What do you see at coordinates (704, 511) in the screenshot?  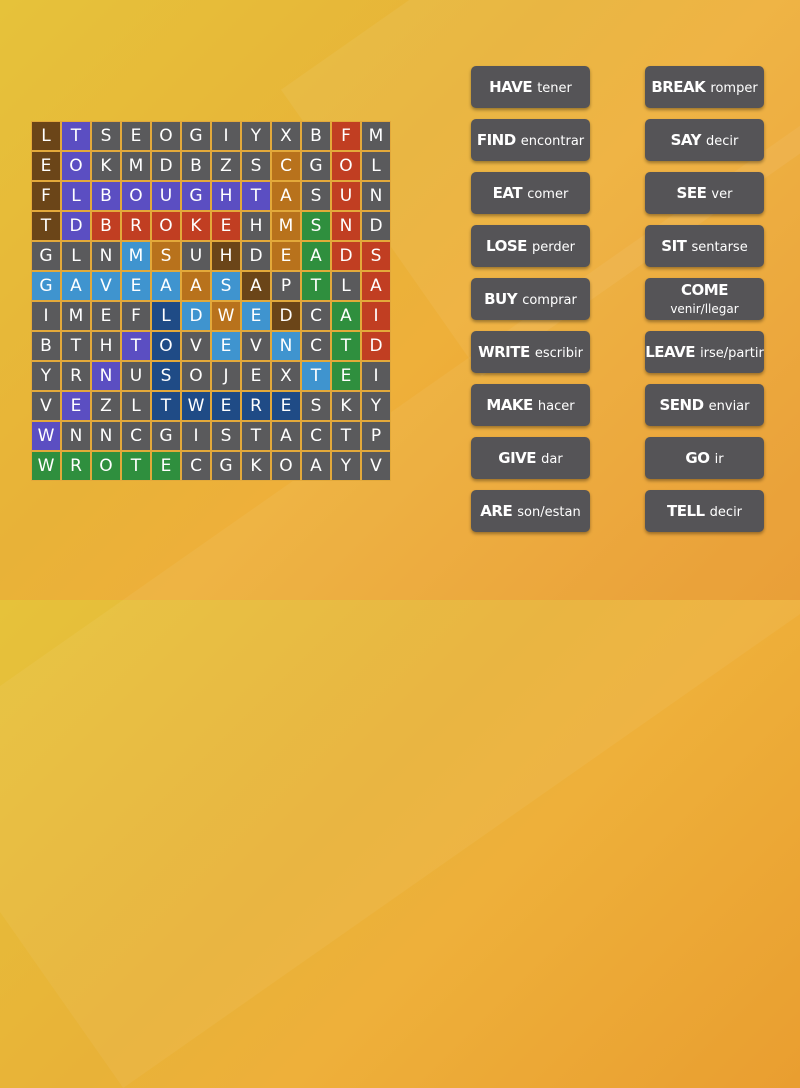 I see `word-tile-tell: TELL decir` at bounding box center [704, 511].